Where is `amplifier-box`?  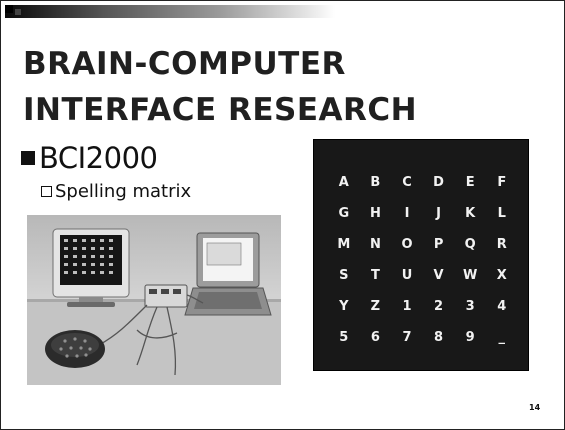 amplifier-box is located at coordinates (166, 296).